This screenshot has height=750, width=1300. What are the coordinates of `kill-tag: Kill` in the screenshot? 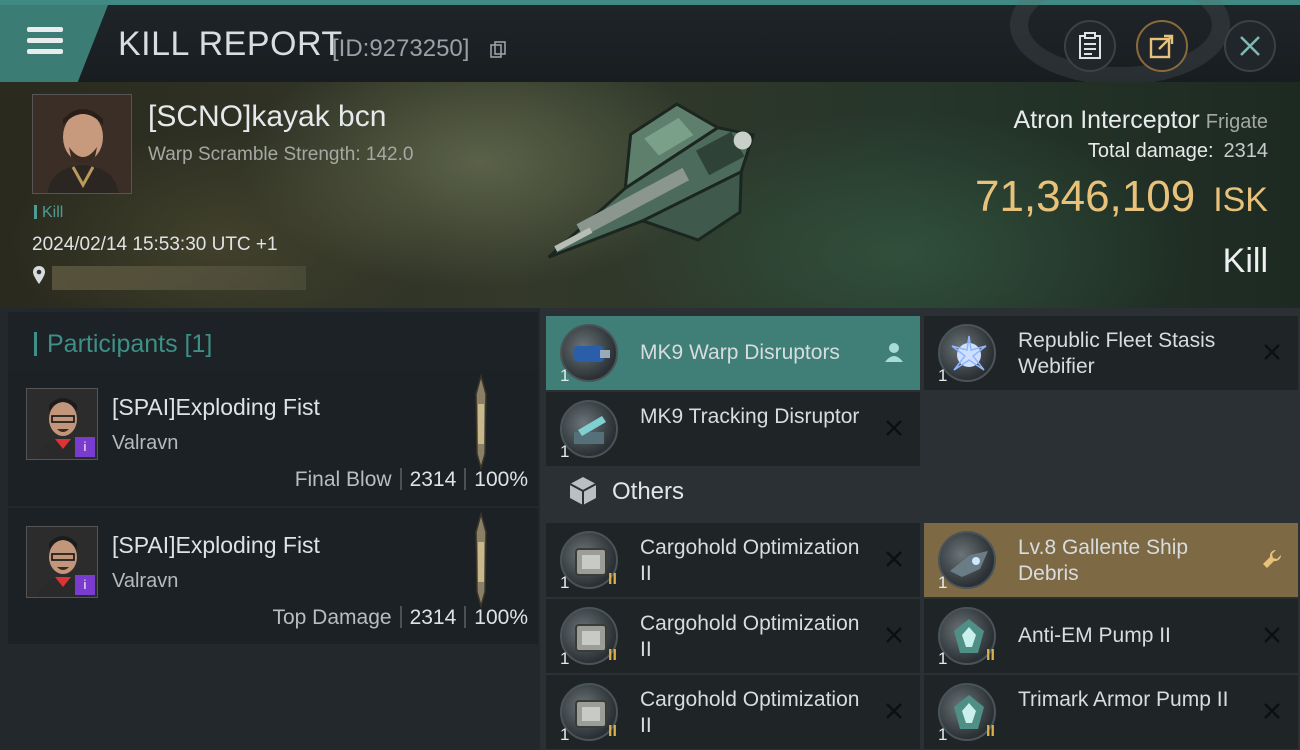 It's located at (48, 213).